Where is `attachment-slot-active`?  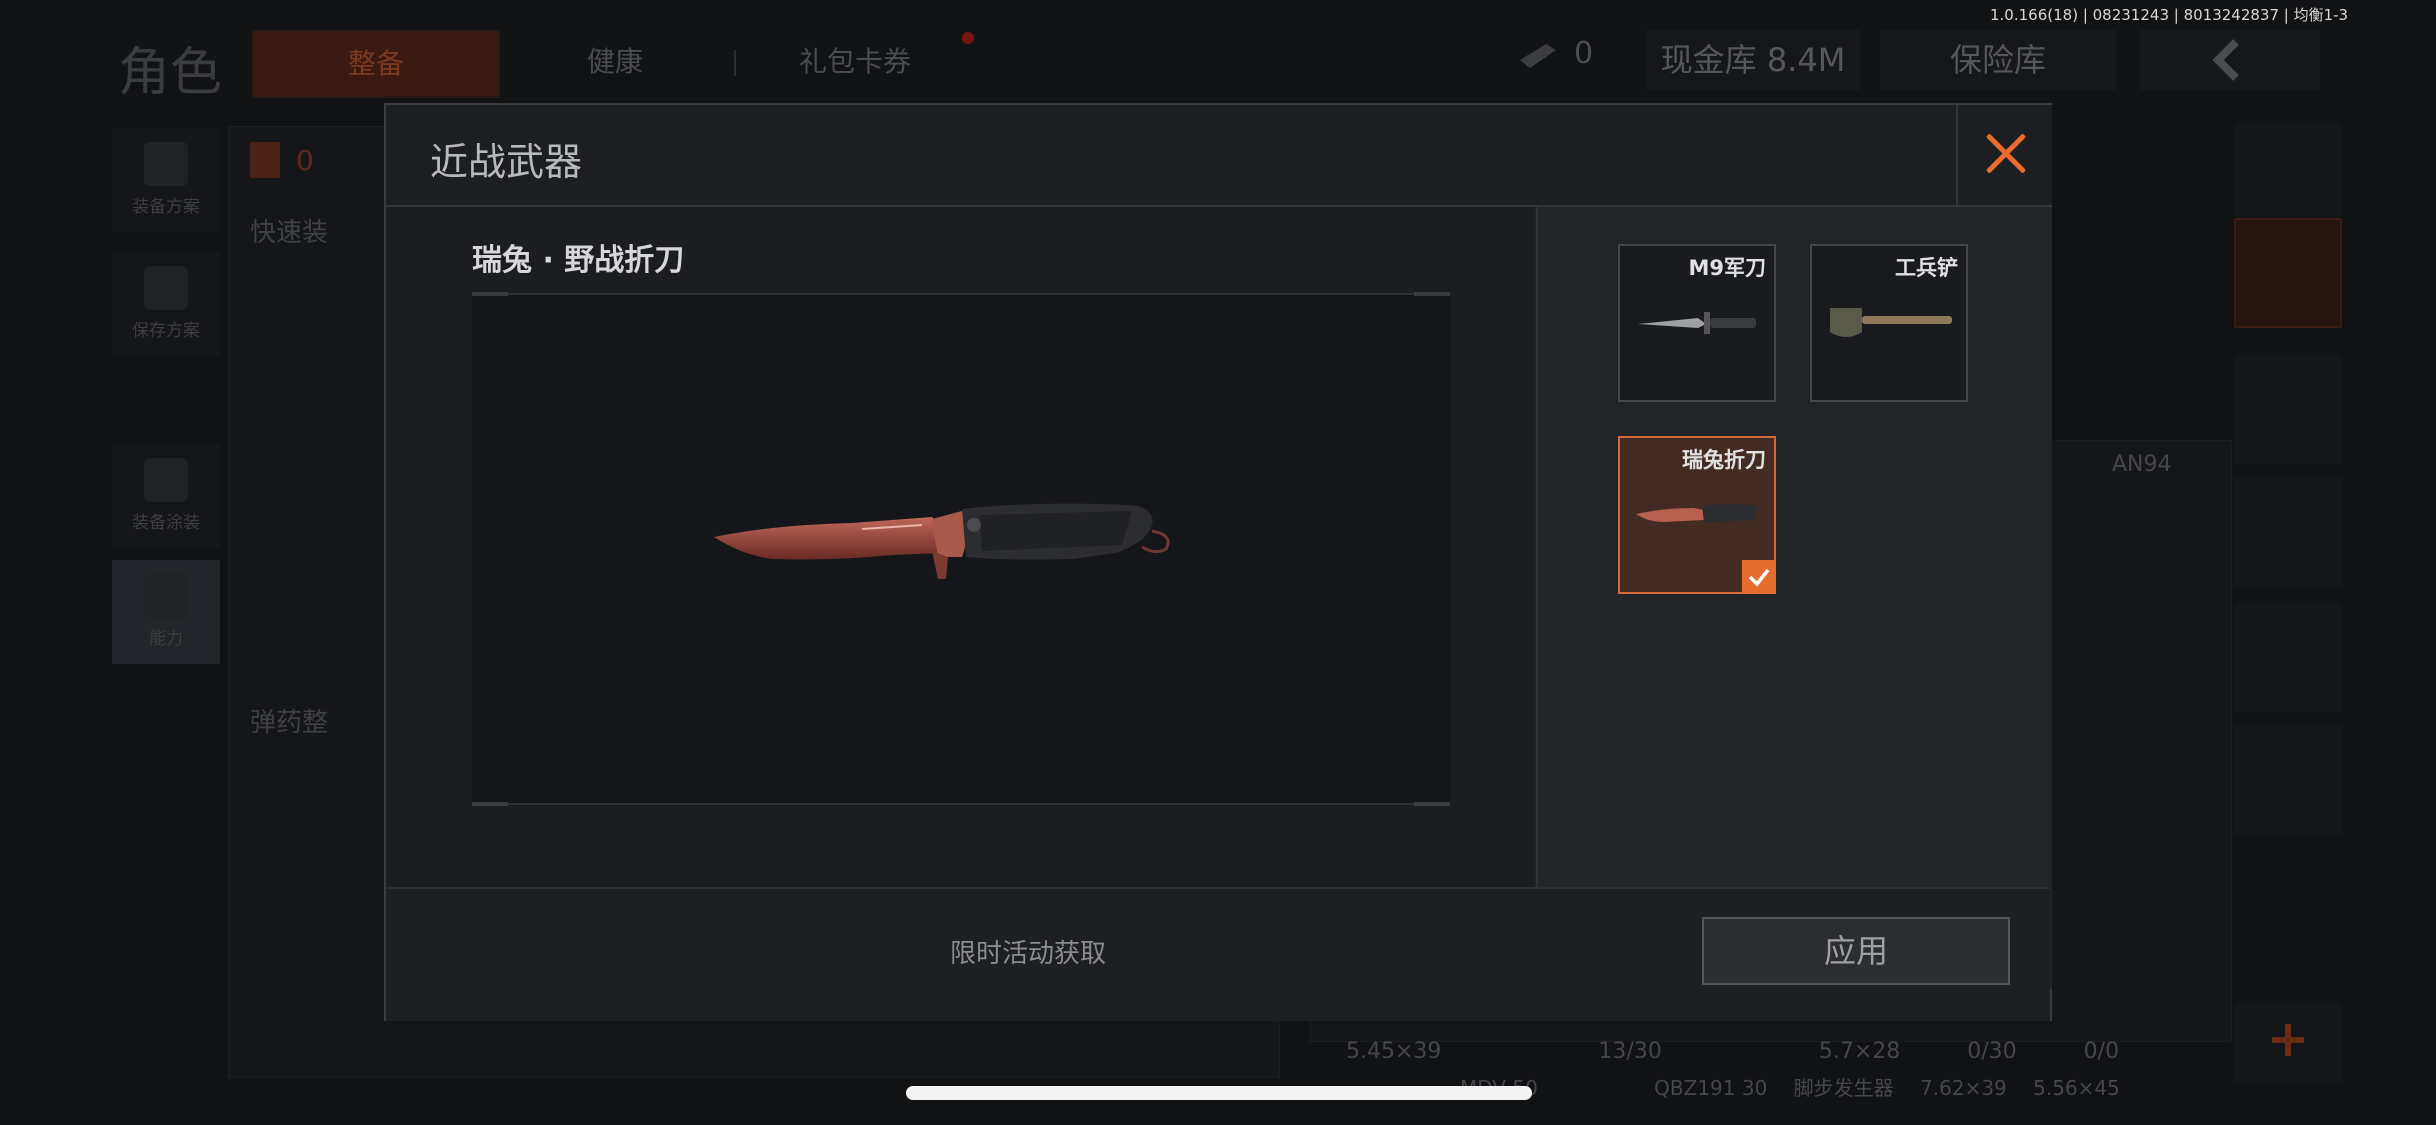
attachment-slot-active is located at coordinates (2288, 273).